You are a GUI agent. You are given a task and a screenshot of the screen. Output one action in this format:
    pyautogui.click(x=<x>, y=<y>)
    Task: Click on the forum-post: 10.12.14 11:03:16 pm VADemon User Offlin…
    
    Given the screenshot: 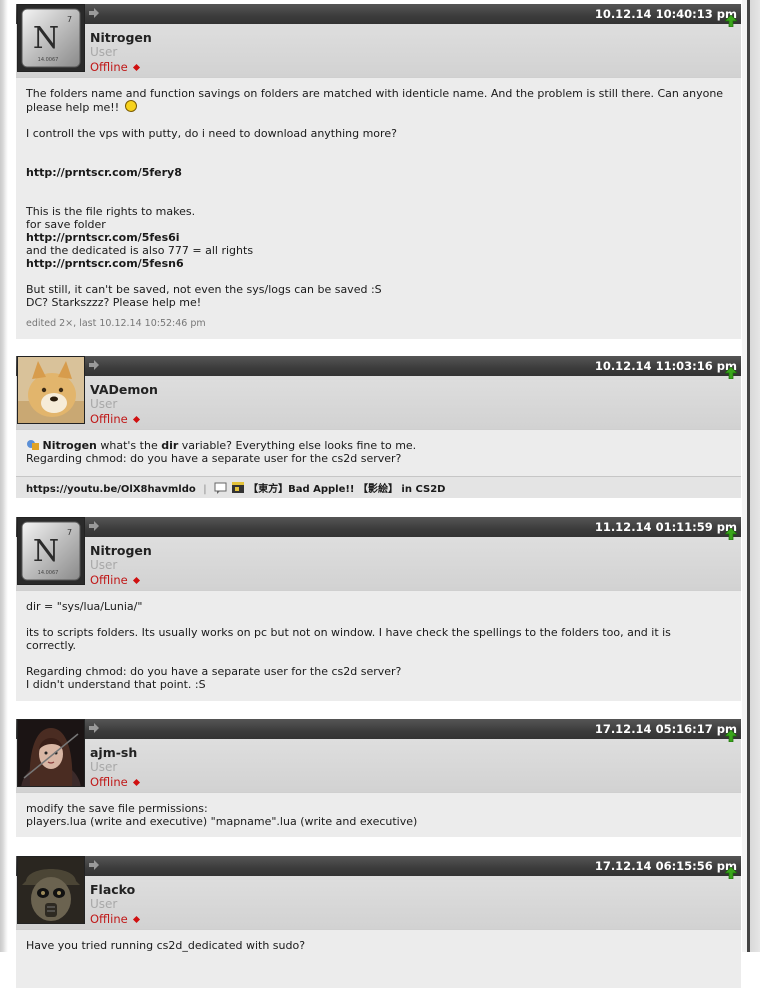 What is the action you would take?
    pyautogui.click(x=378, y=427)
    